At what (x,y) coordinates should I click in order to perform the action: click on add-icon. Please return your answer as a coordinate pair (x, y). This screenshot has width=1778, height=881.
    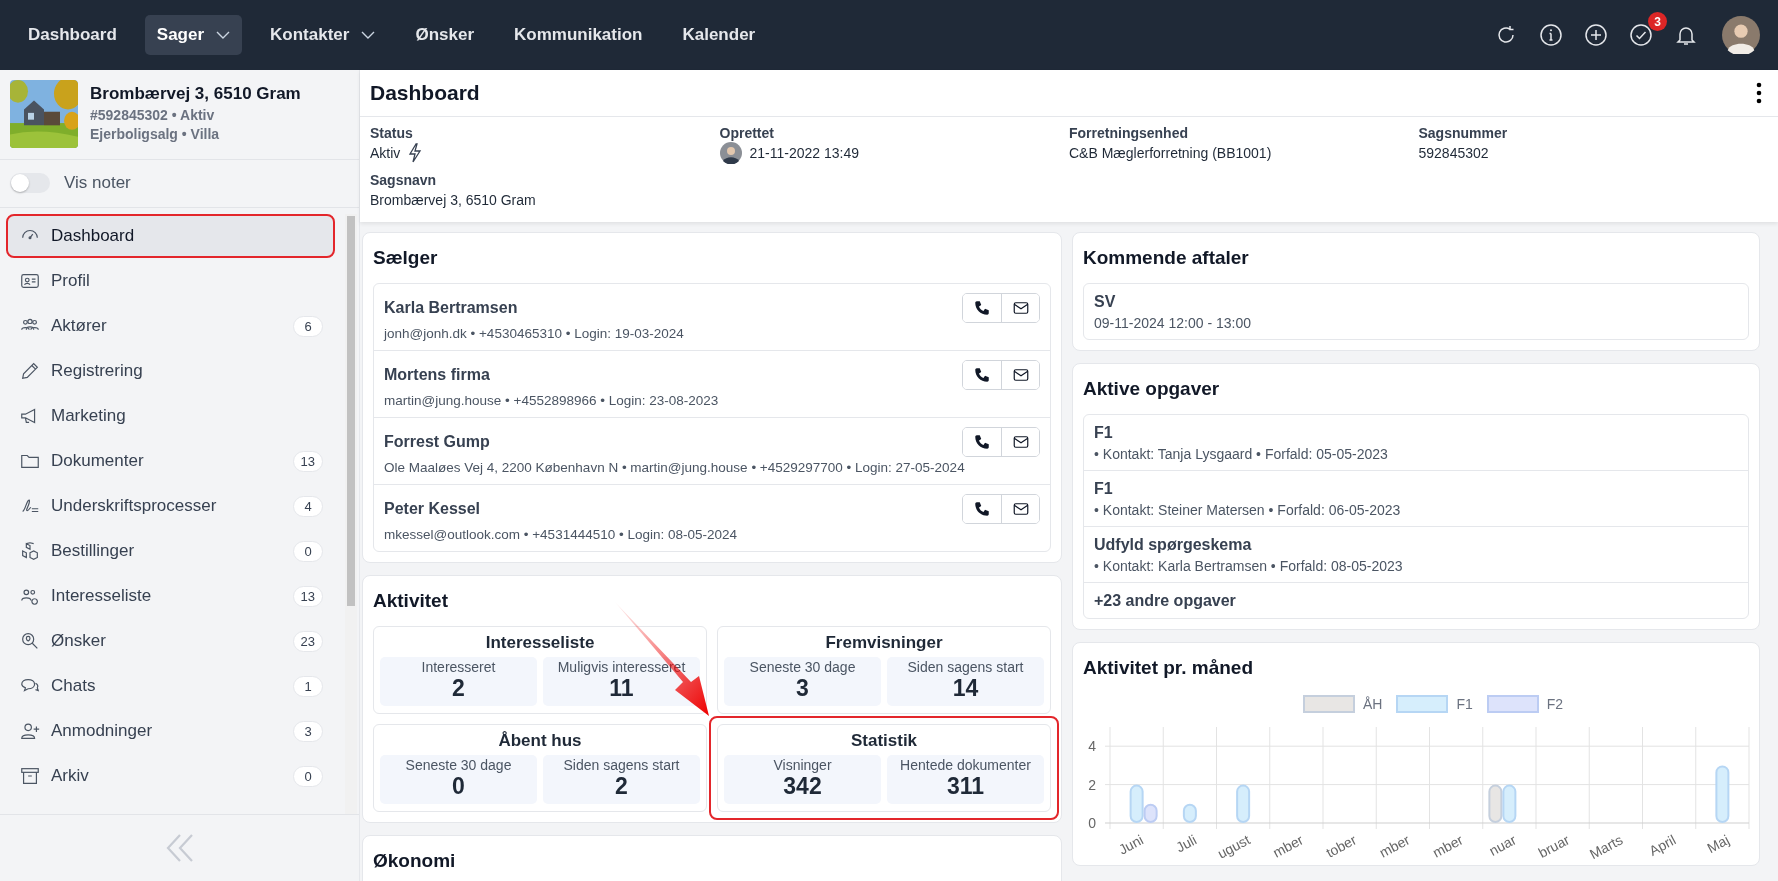
    Looking at the image, I should click on (1596, 35).